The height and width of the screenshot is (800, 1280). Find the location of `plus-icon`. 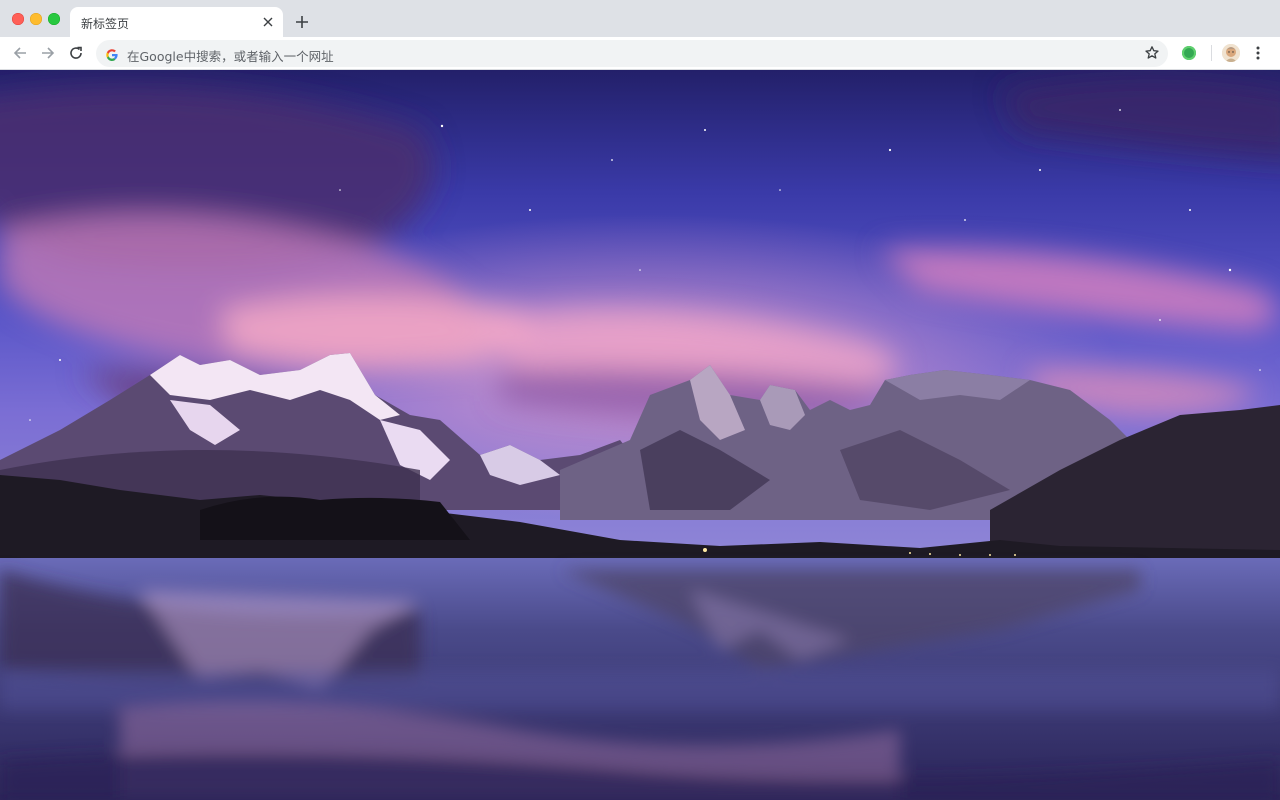

plus-icon is located at coordinates (302, 22).